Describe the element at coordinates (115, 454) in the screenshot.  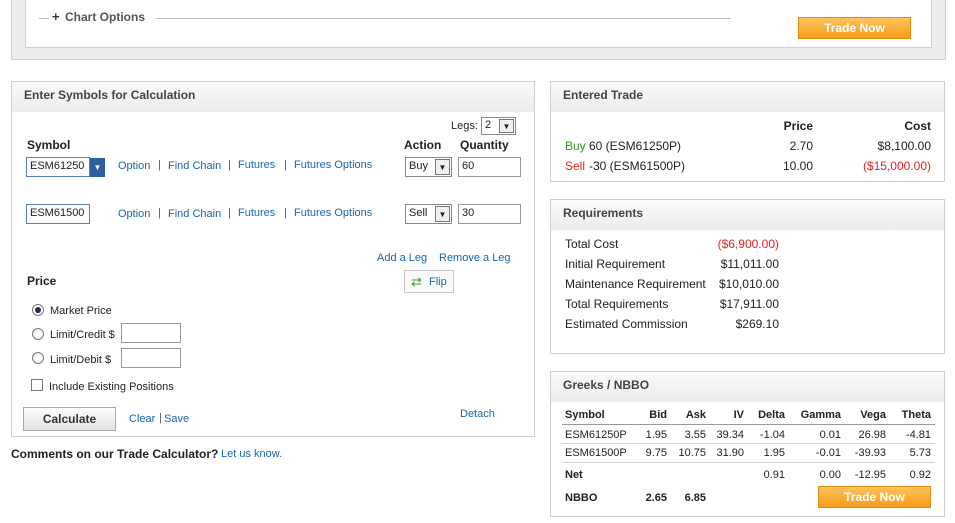
I see `comments-prompt: Comments on our Trade Calculator?` at that location.